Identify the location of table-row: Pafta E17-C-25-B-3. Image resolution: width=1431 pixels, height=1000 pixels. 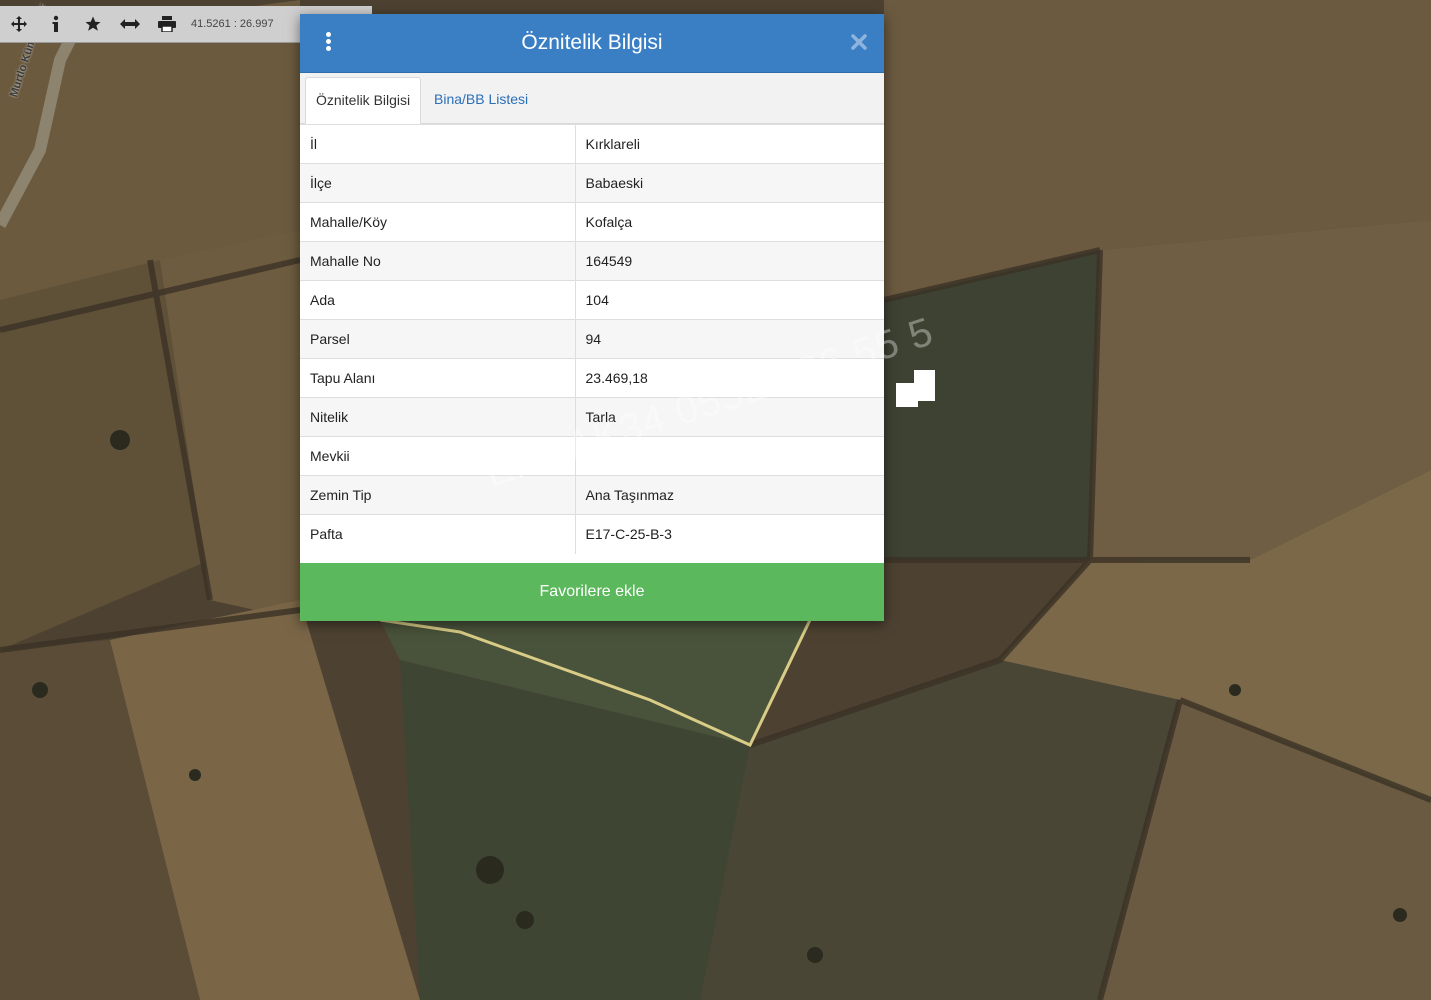
(592, 534).